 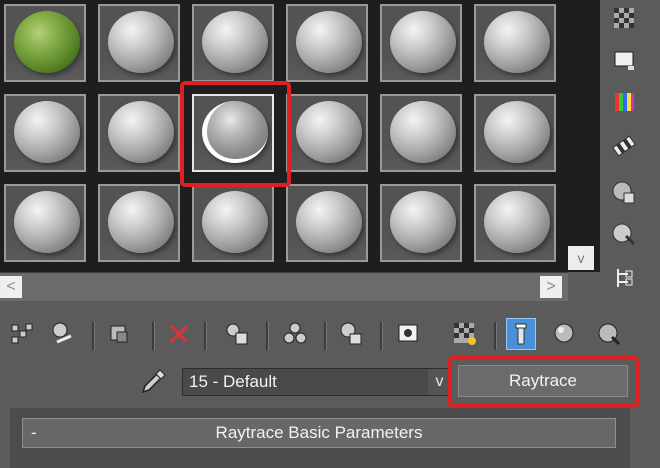 I want to click on backlight-icon, so click(x=624, y=60).